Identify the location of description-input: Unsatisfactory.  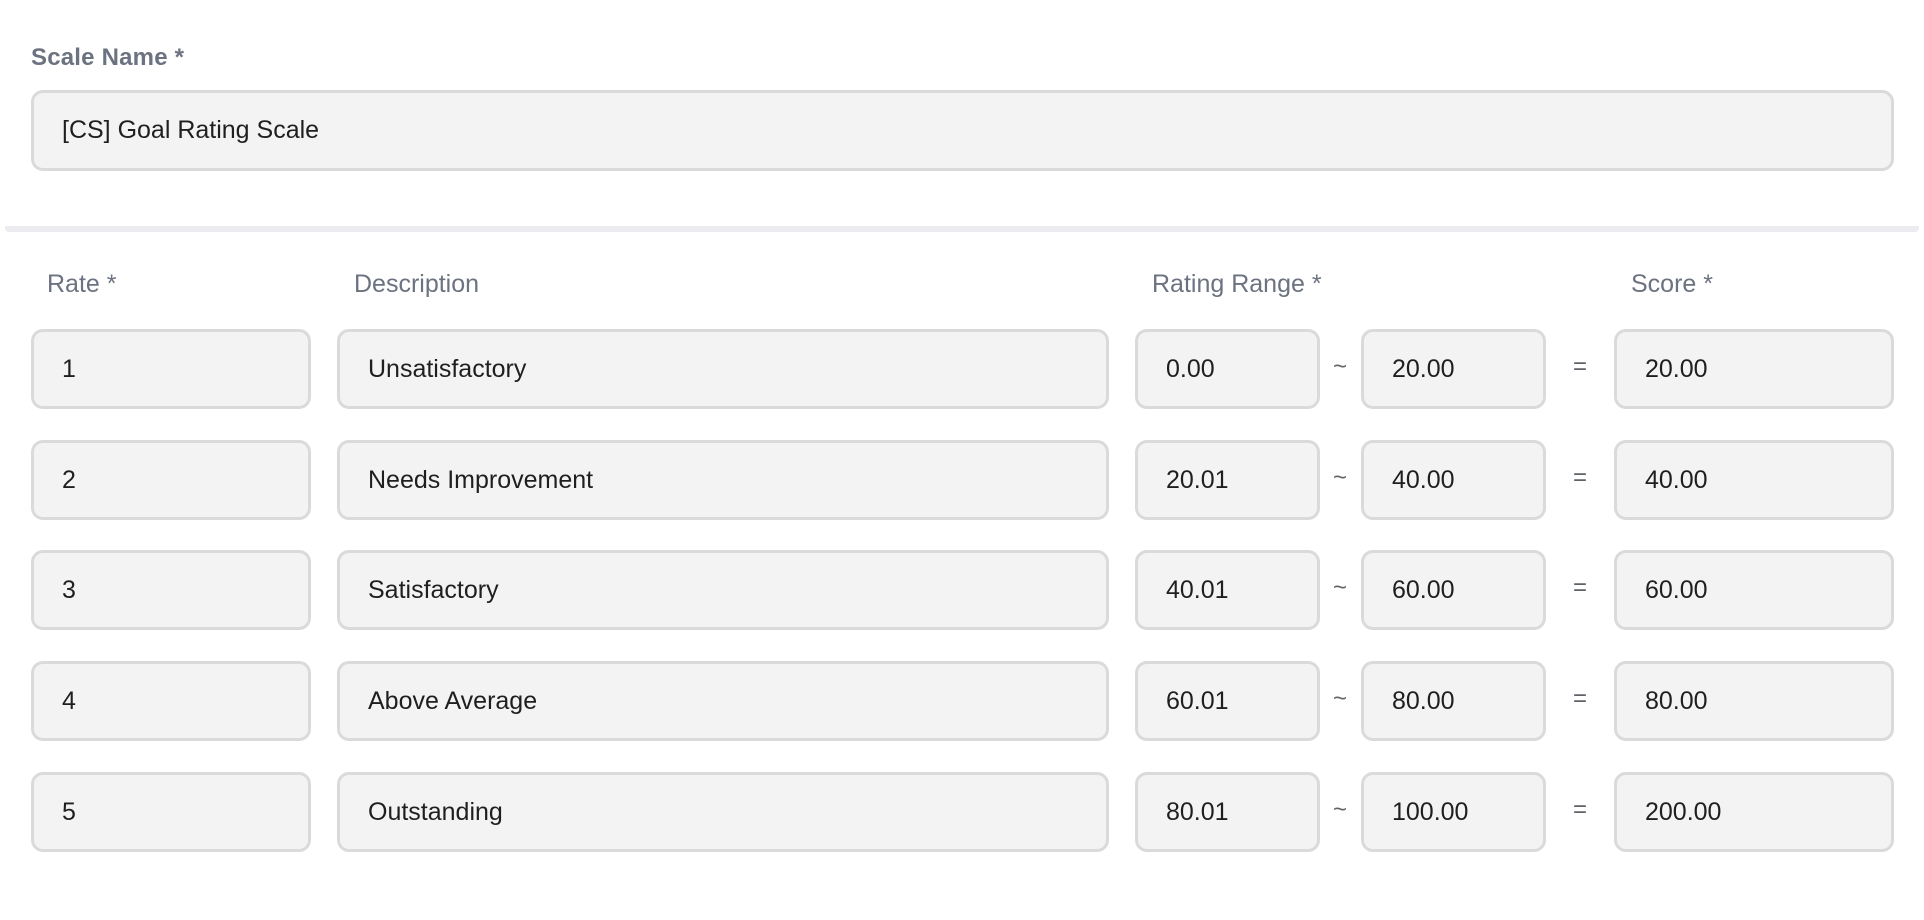
(723, 369).